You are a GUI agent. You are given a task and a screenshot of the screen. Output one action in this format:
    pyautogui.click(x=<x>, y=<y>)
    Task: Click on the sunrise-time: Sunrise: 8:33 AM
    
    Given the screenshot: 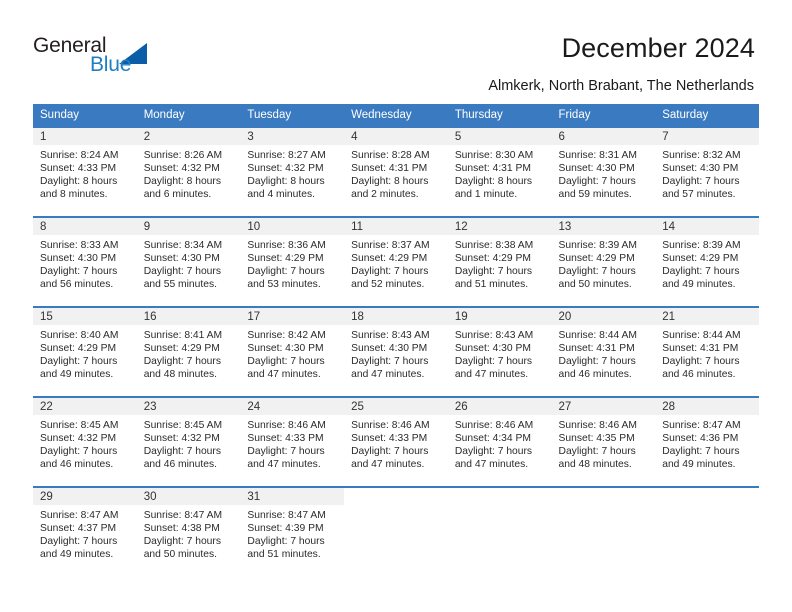 What is the action you would take?
    pyautogui.click(x=79, y=245)
    